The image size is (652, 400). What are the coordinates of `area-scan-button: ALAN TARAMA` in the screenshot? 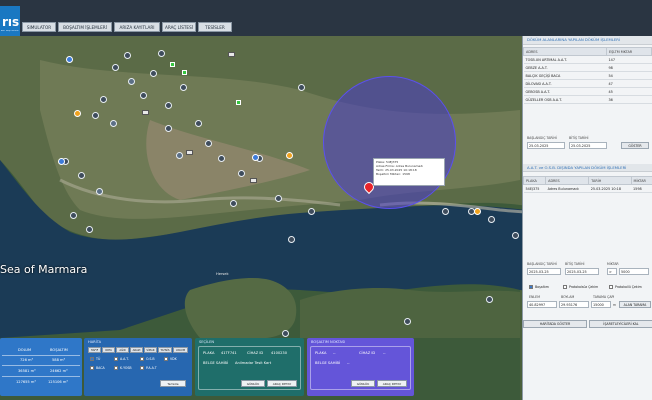 It's located at (635, 304).